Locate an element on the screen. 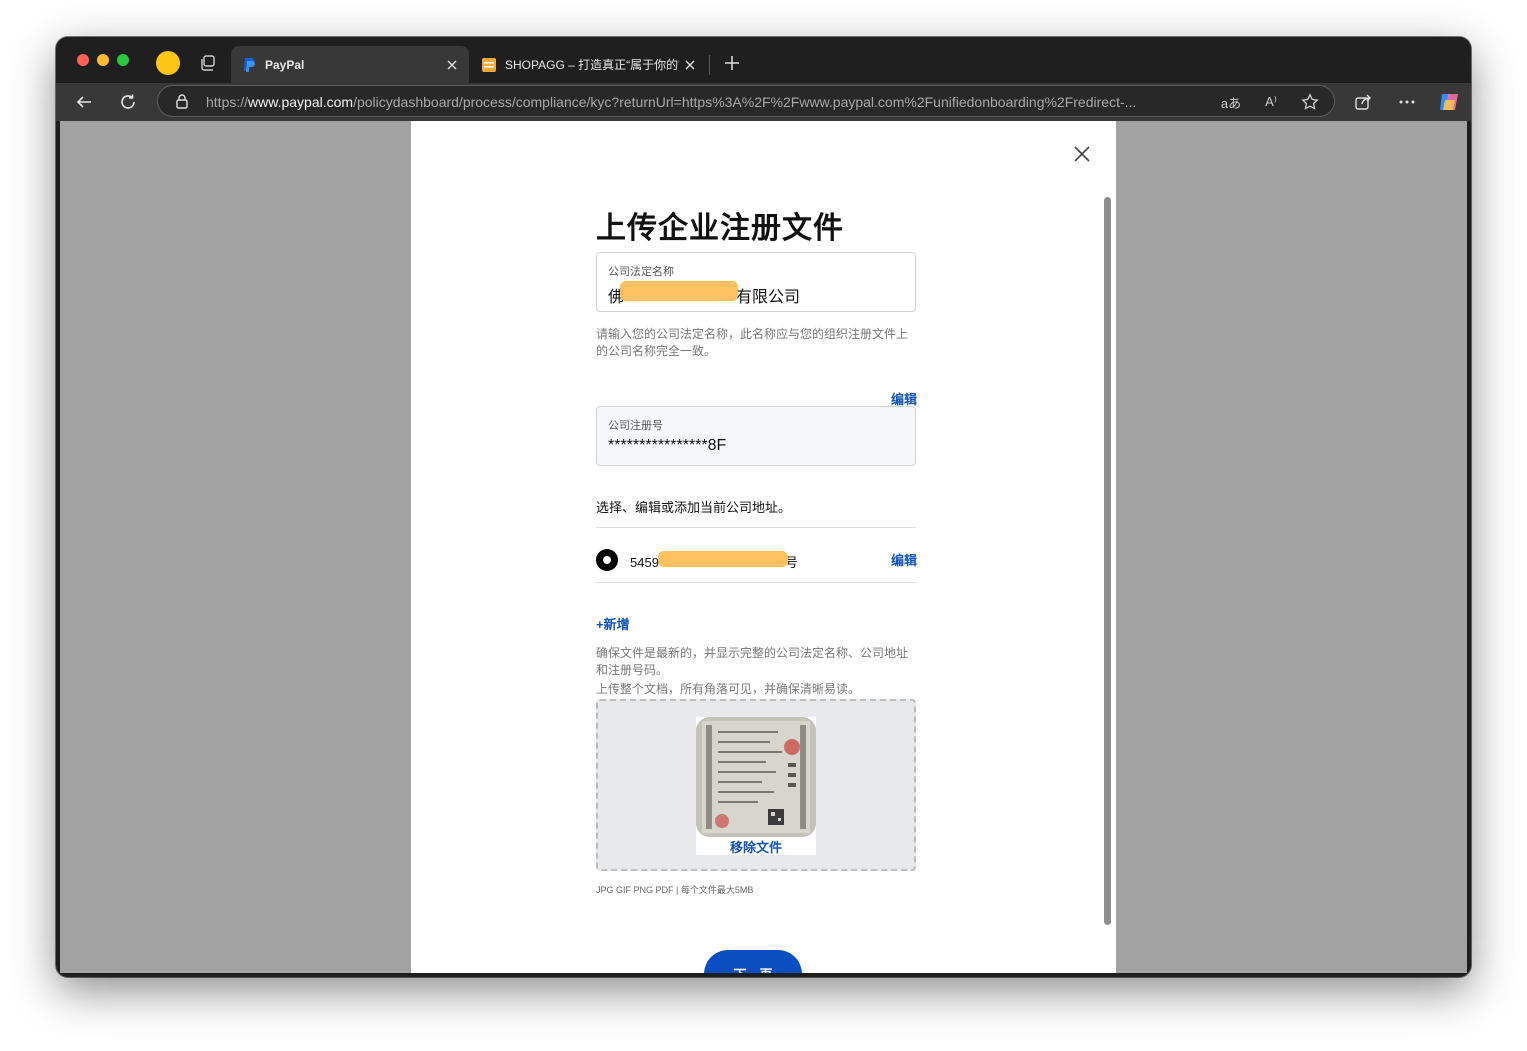 This screenshot has height=1051, width=1527. tab-shopagg: SHOPAGG – 打造真正“属于你的” is located at coordinates (589, 64).